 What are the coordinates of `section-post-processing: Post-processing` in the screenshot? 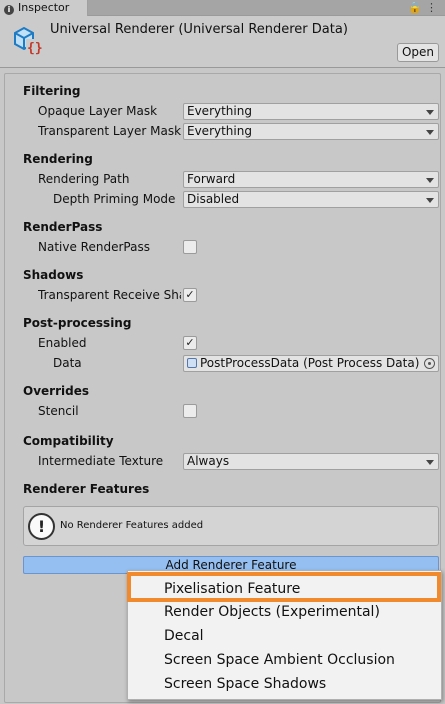 It's located at (77, 323).